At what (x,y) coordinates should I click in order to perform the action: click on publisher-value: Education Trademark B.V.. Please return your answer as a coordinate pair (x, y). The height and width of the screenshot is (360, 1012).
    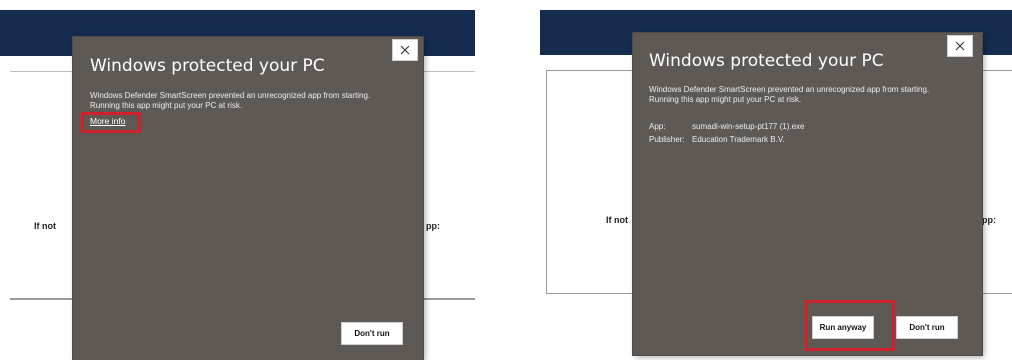
    Looking at the image, I should click on (738, 139).